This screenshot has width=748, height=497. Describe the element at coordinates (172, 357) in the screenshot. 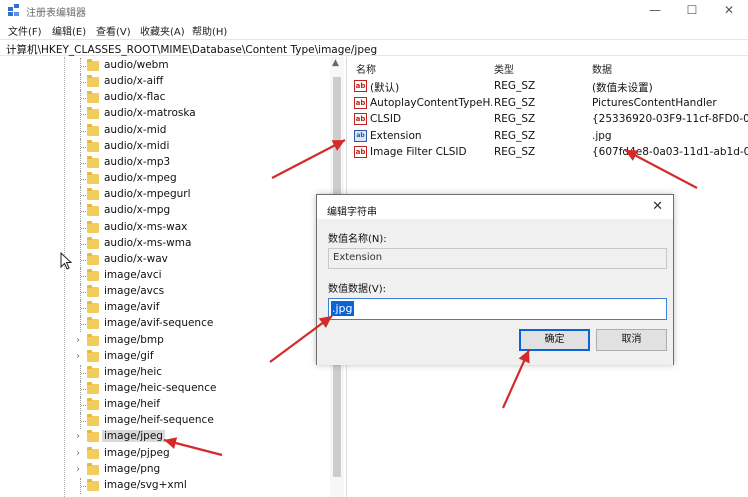

I see `tree-item: › image/gif` at that location.